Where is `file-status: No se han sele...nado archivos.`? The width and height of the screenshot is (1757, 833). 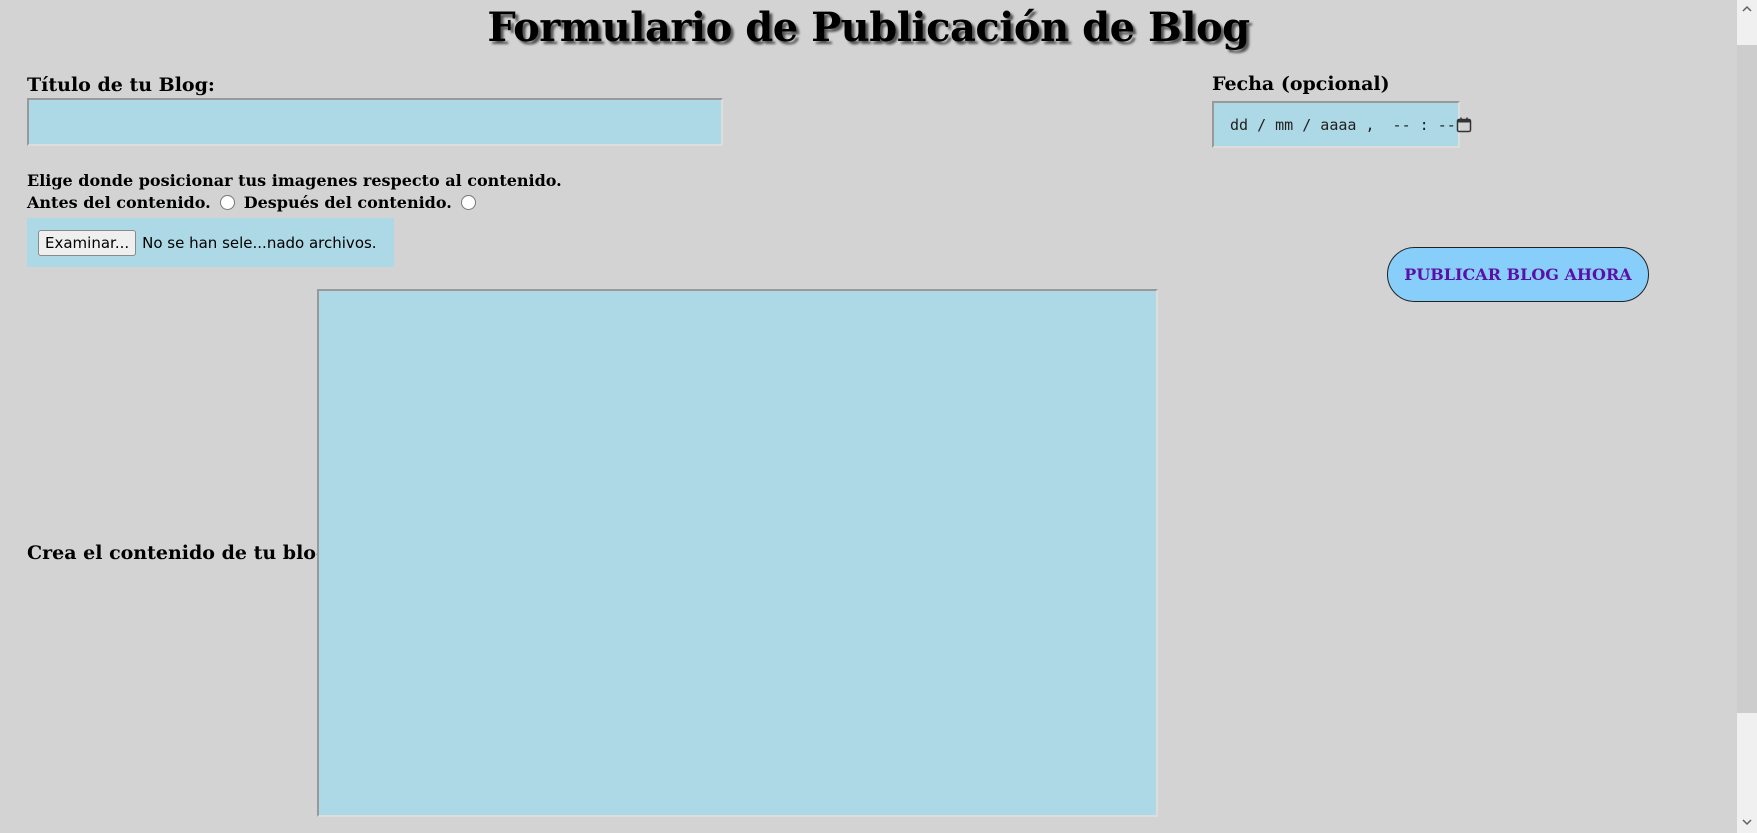 file-status: No se han sele...nado archivos. is located at coordinates (259, 242).